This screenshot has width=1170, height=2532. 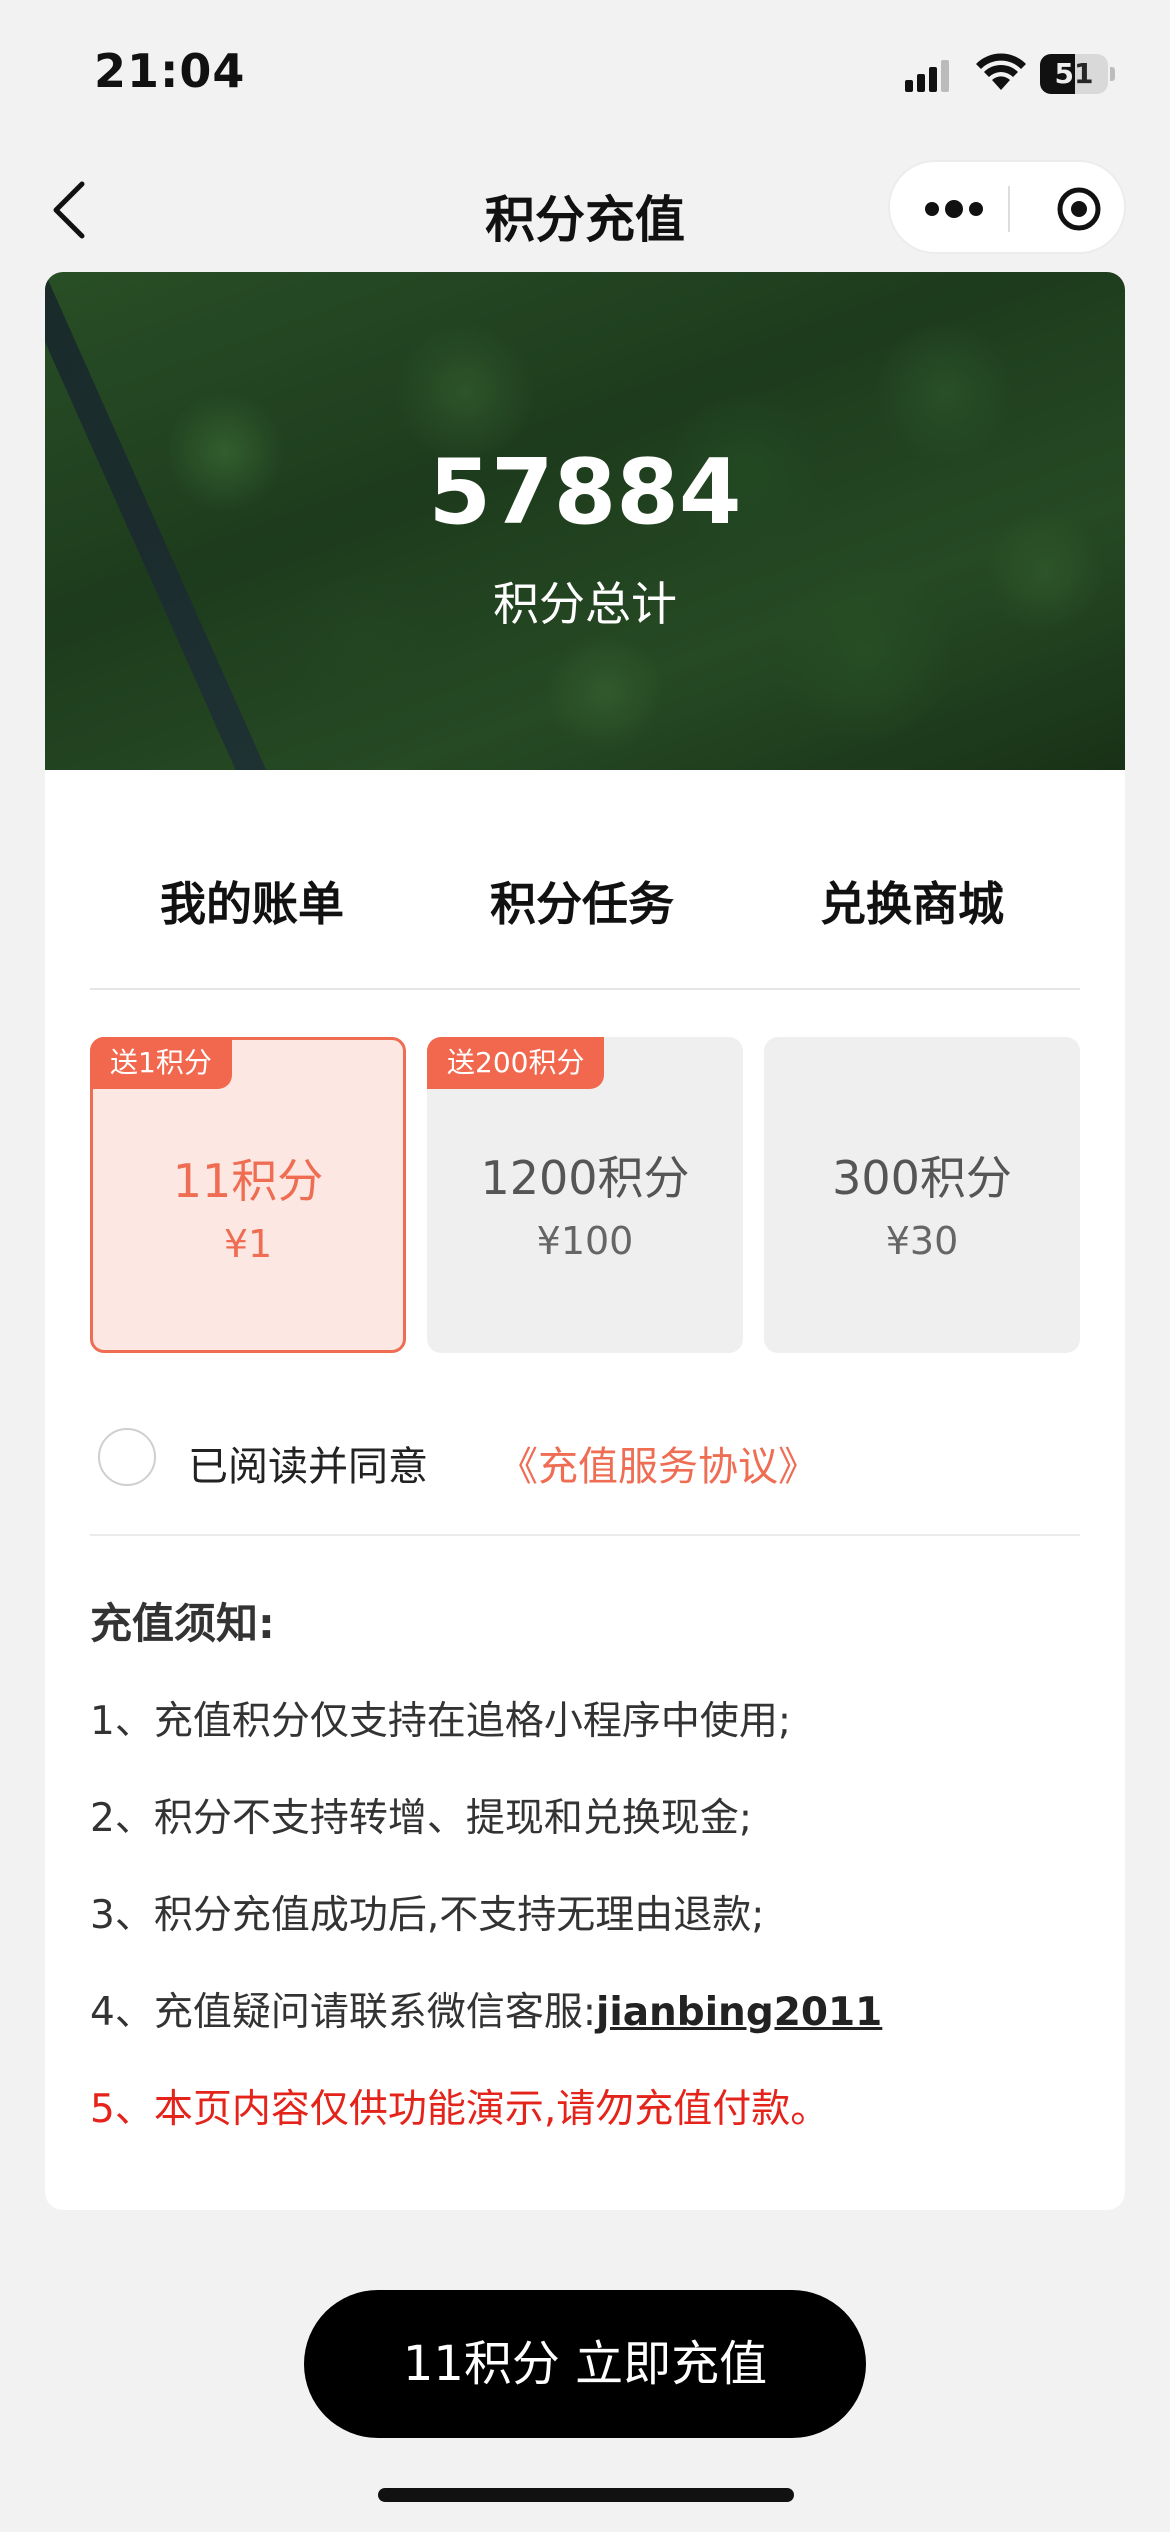 I want to click on more-icon, so click(x=954, y=209).